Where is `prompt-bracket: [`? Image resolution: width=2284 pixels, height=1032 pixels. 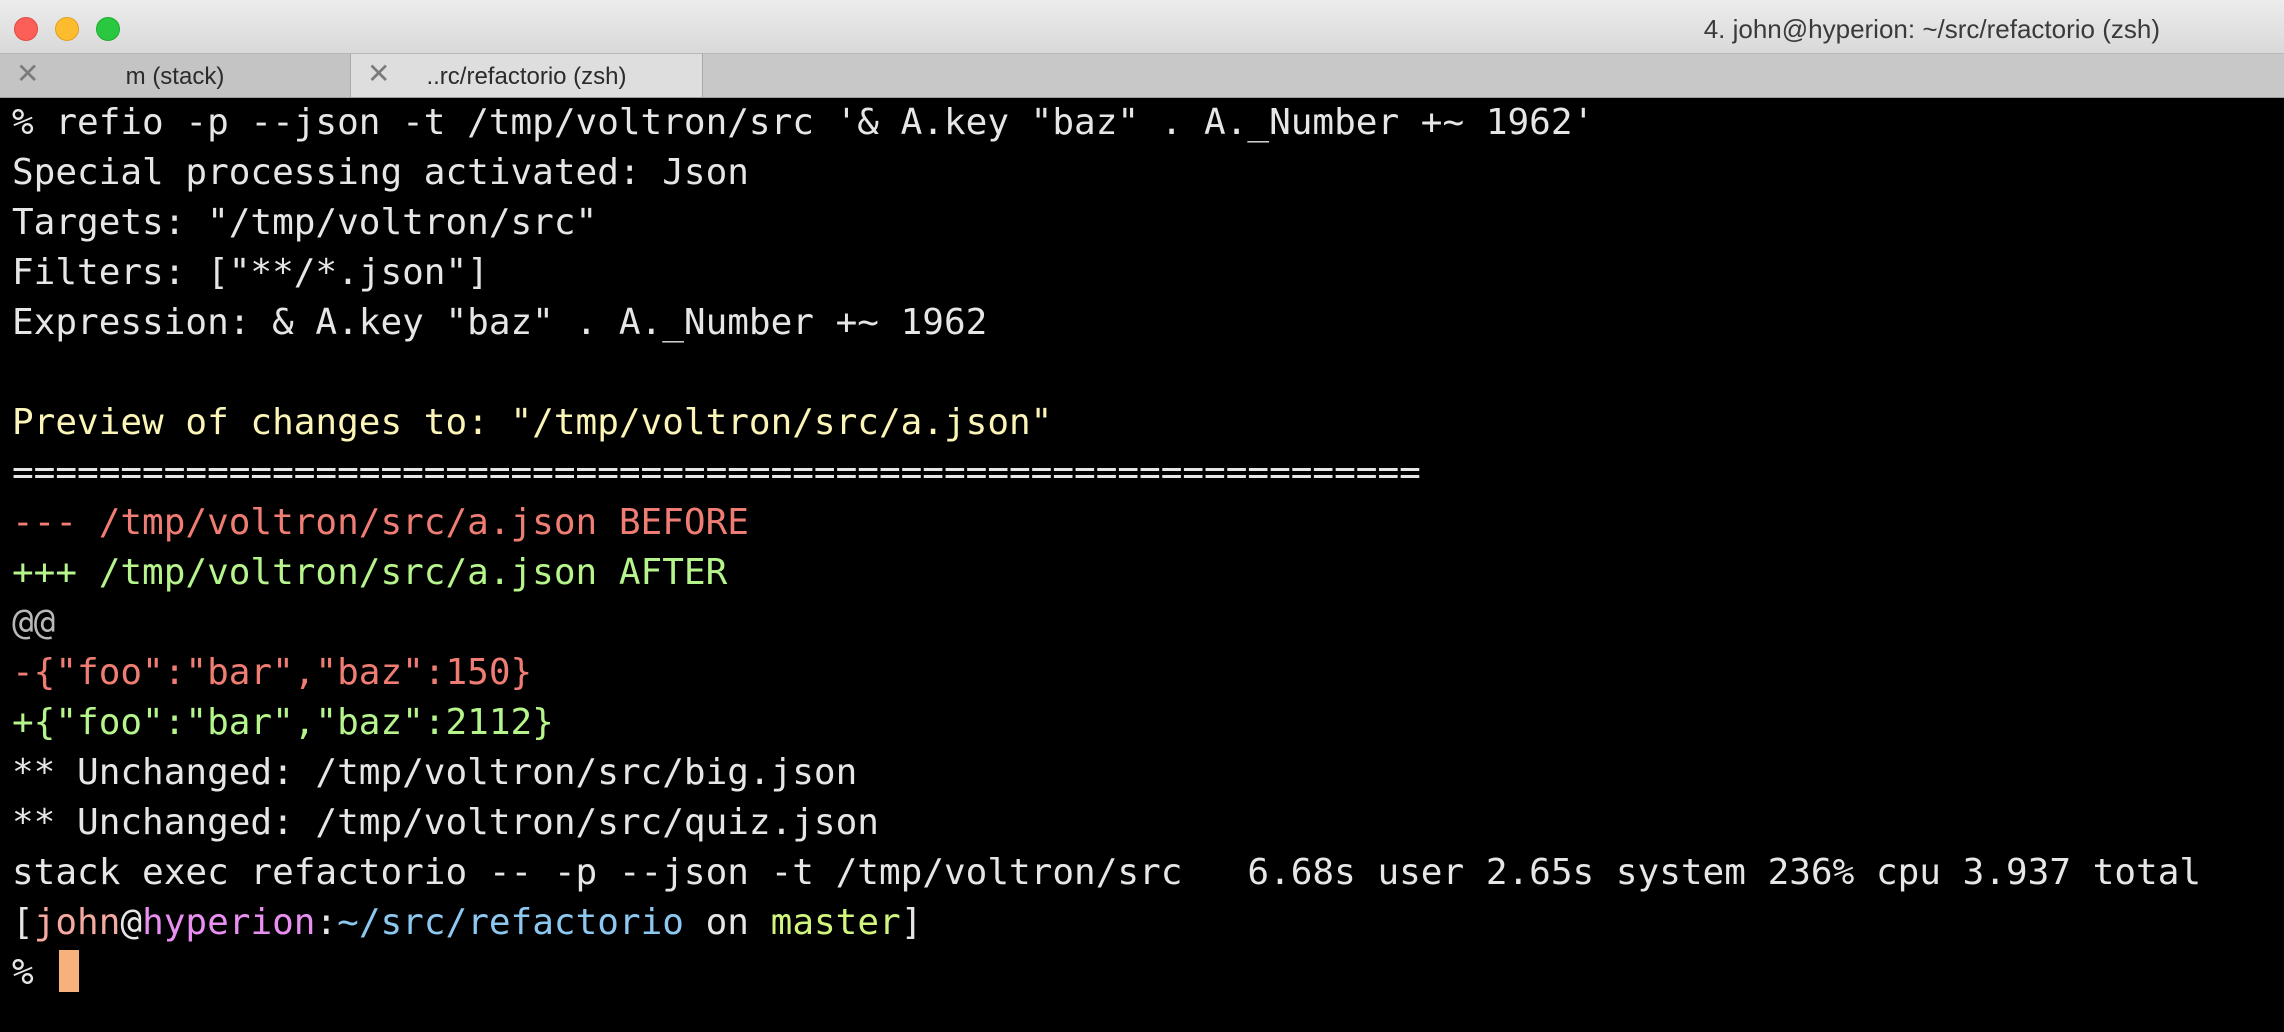
prompt-bracket: [ is located at coordinates (23, 922).